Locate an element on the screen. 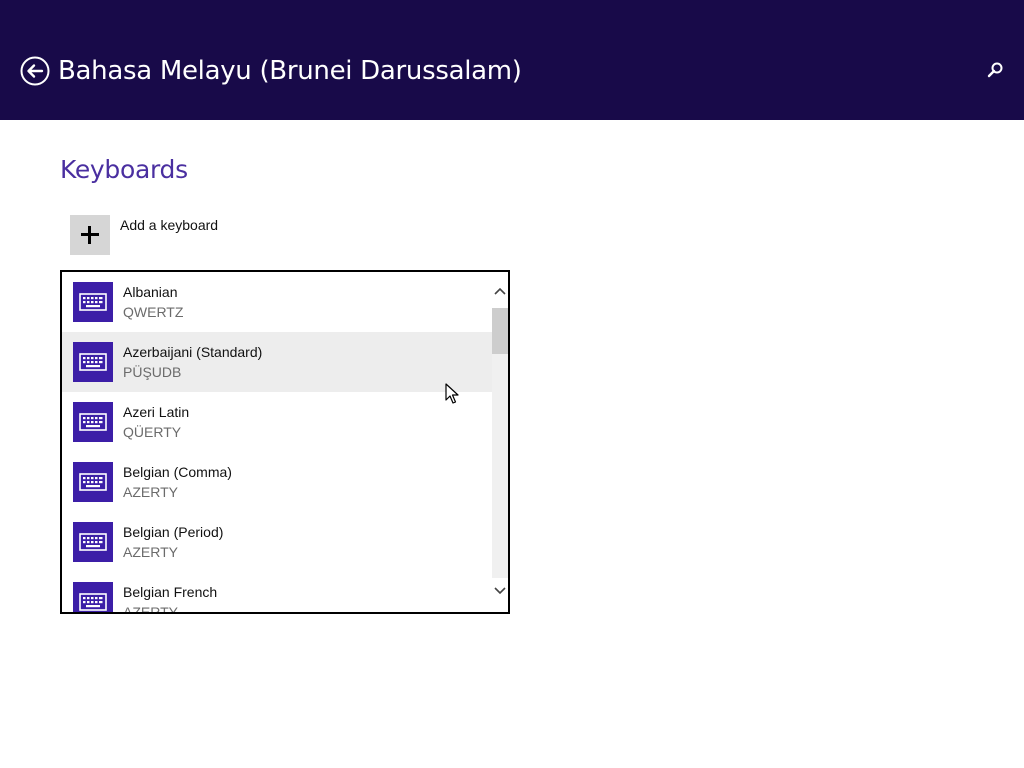 The width and height of the screenshot is (1024, 768). back-button is located at coordinates (35, 71).